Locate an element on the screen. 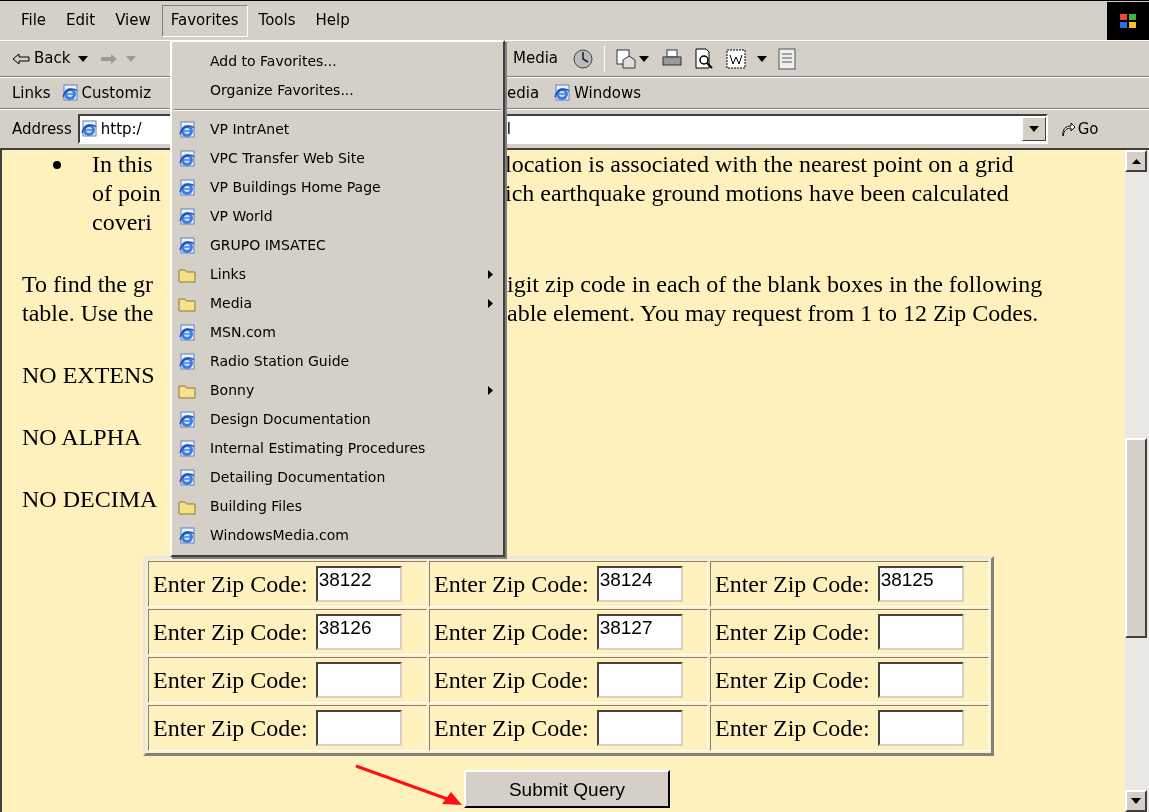 The height and width of the screenshot is (812, 1149). menu-entry: Media is located at coordinates (337, 303).